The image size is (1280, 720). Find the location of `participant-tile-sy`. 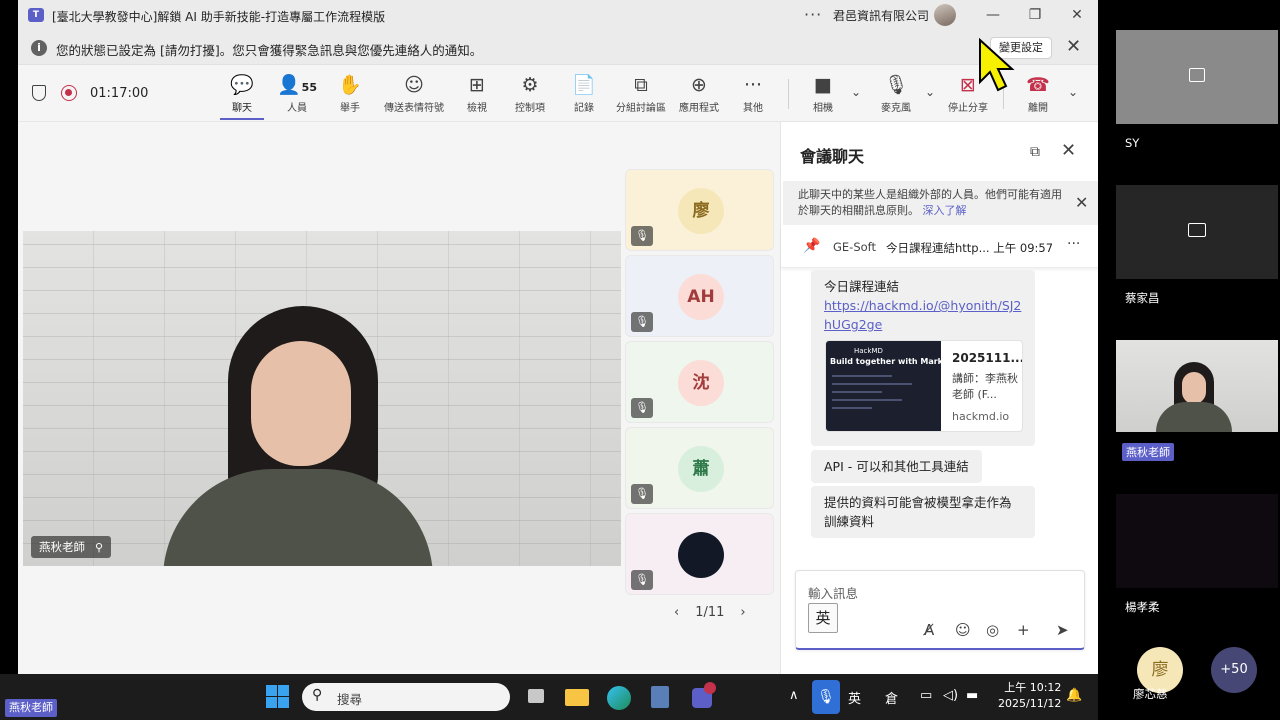

participant-tile-sy is located at coordinates (1197, 77).